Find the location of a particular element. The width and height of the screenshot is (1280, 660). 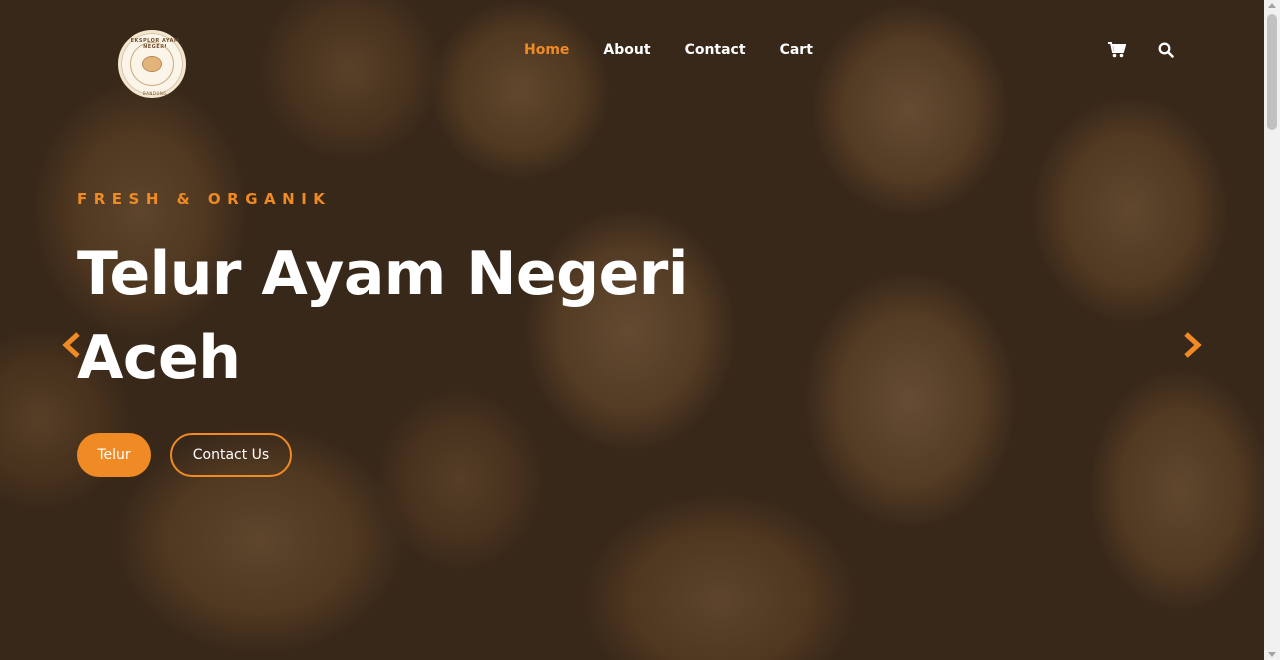

main-nav: Home About Contact Cart is located at coordinates (668, 50).